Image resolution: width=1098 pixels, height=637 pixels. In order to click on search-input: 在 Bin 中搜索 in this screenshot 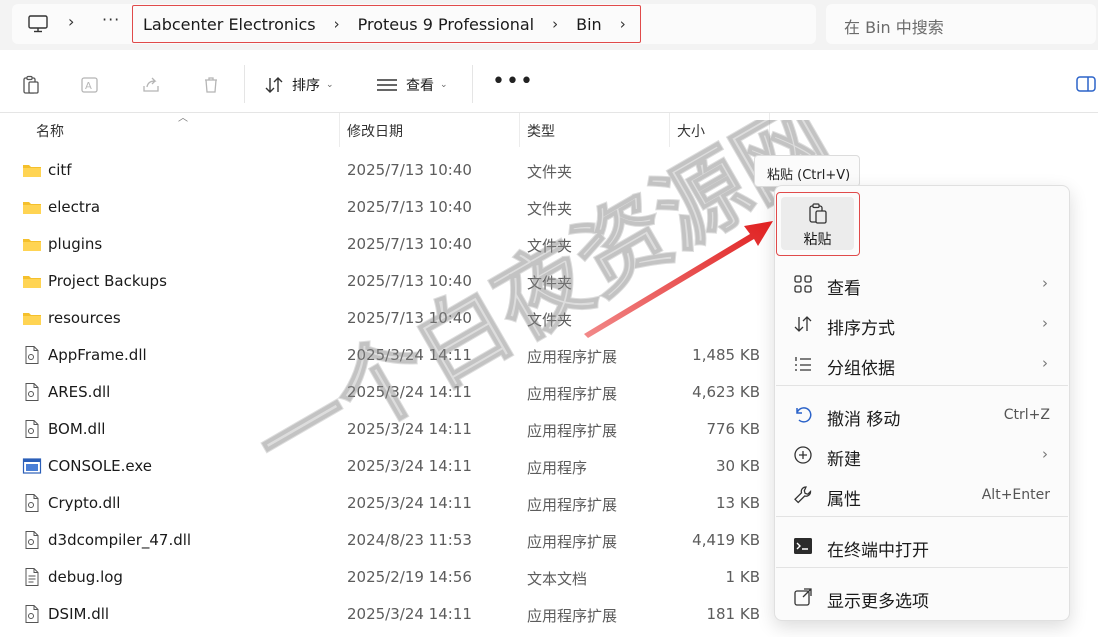, I will do `click(961, 24)`.